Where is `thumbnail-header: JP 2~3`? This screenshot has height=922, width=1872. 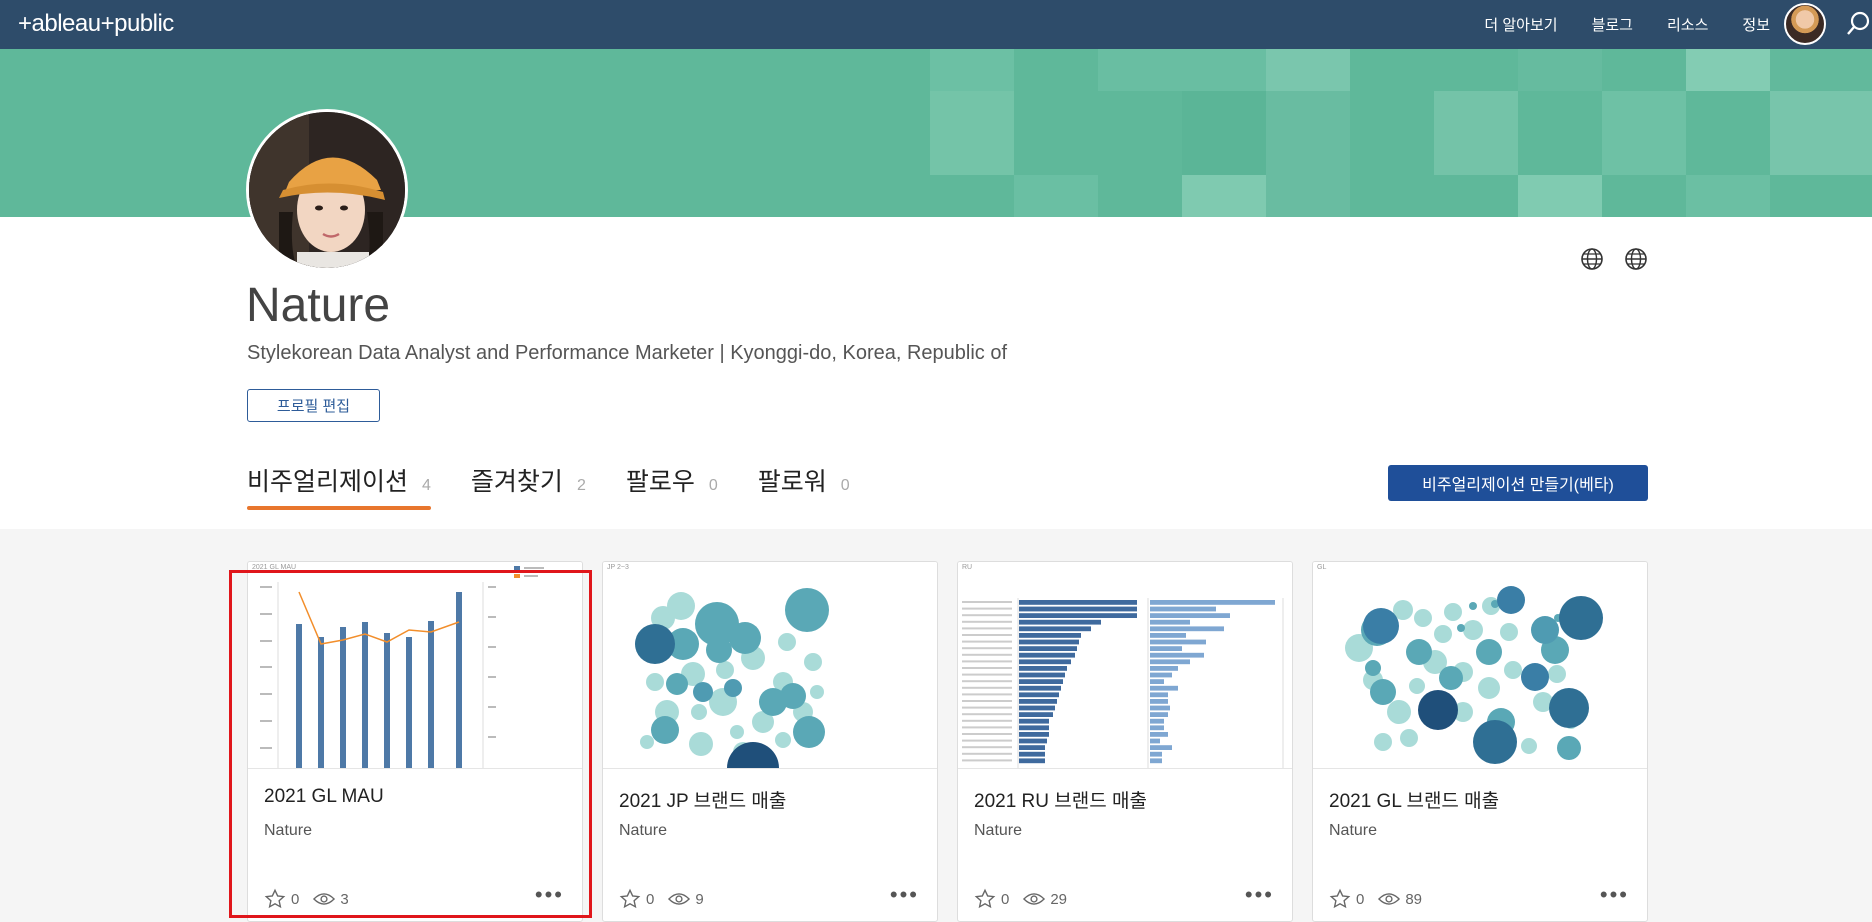
thumbnail-header: JP 2~3 is located at coordinates (618, 567).